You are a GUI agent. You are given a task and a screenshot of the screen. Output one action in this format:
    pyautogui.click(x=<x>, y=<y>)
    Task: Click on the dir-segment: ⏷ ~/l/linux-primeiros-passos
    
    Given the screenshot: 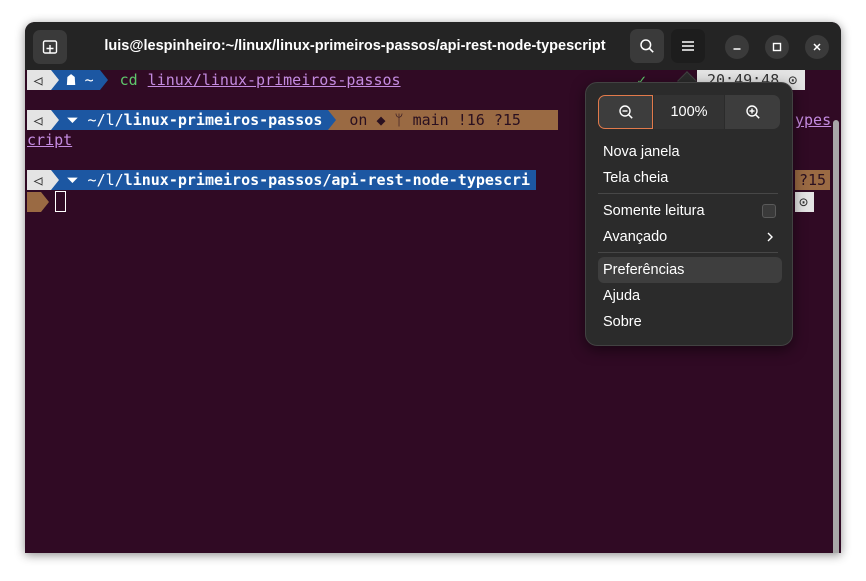 What is the action you would take?
    pyautogui.click(x=193, y=120)
    